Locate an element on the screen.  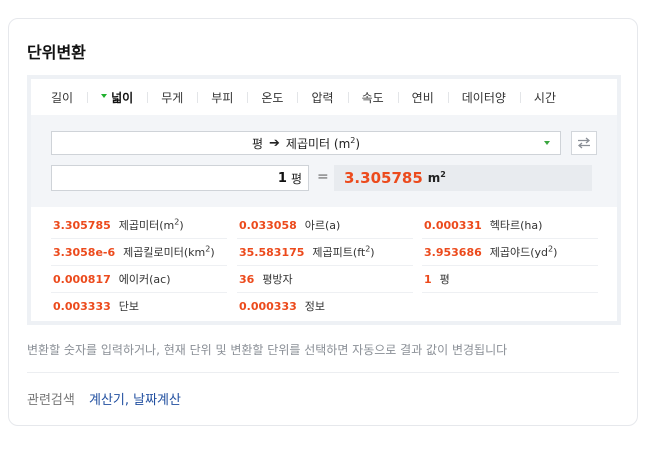
unit-category-tabs: 길이 넓이 무게 부피 온도 압력 속도 연비 데이터양 시간 is located at coordinates (324, 97).